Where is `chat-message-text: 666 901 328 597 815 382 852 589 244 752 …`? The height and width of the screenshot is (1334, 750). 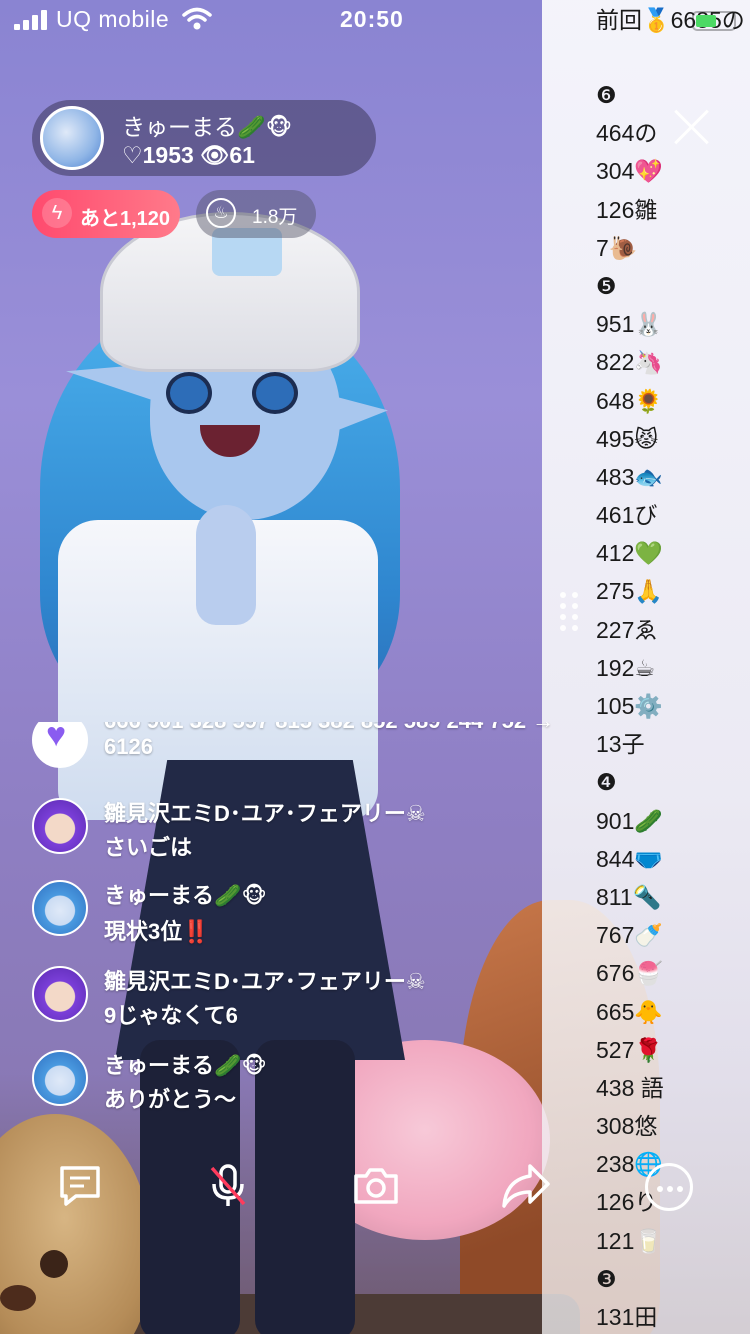 chat-message-text: 666 901 328 597 815 382 852 589 244 752 … is located at coordinates (329, 728).